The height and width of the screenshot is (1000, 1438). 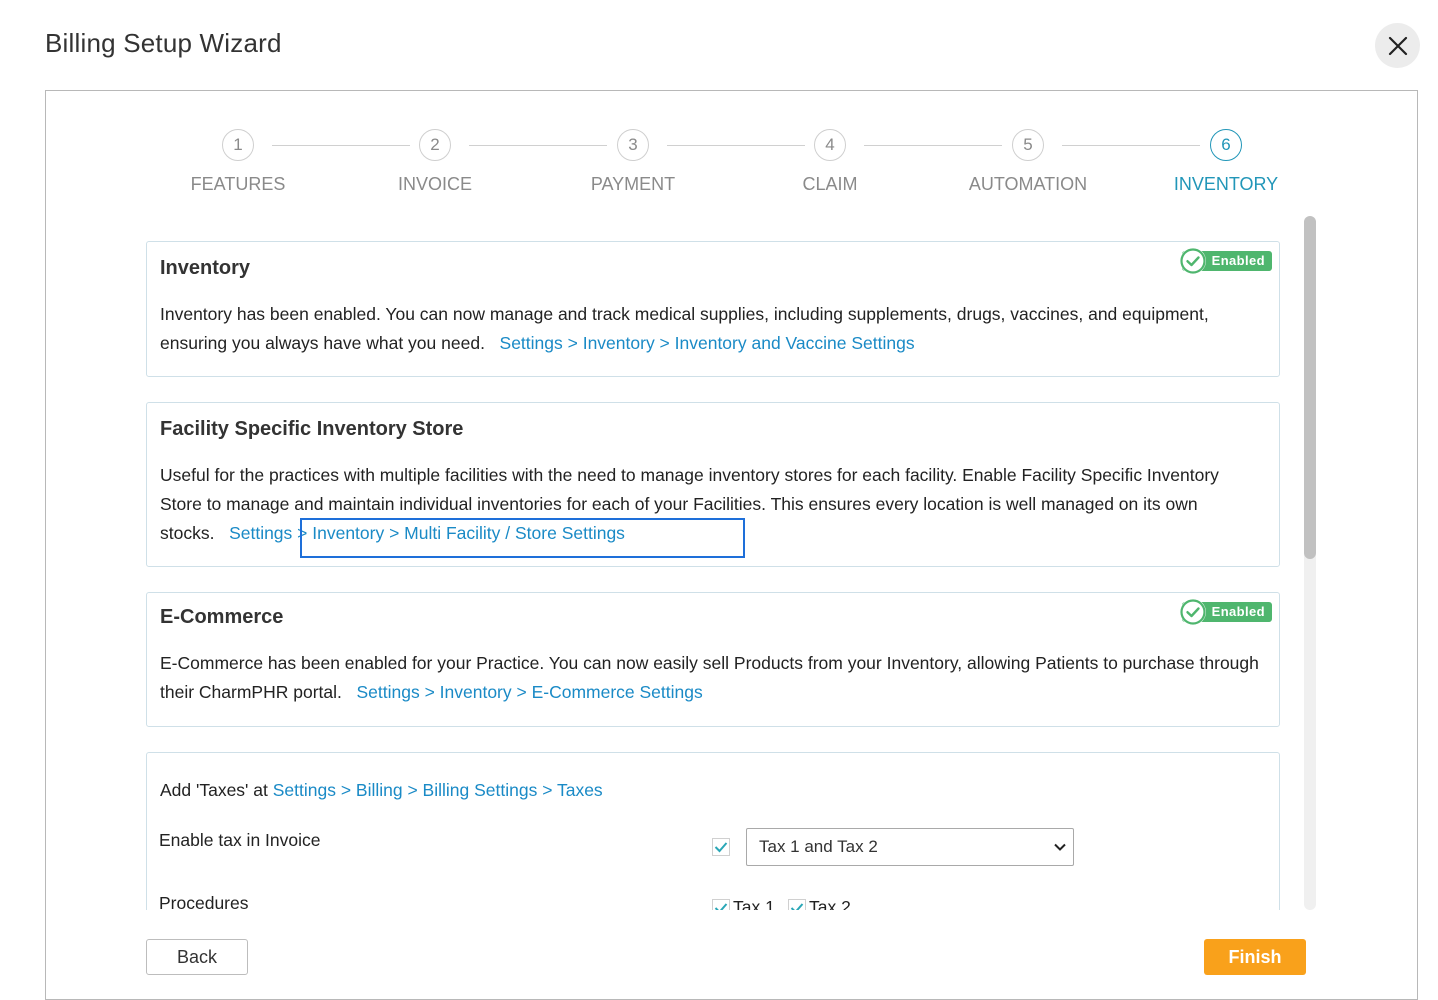 What do you see at coordinates (1310, 387) in the screenshot?
I see `scrollbar-thumb` at bounding box center [1310, 387].